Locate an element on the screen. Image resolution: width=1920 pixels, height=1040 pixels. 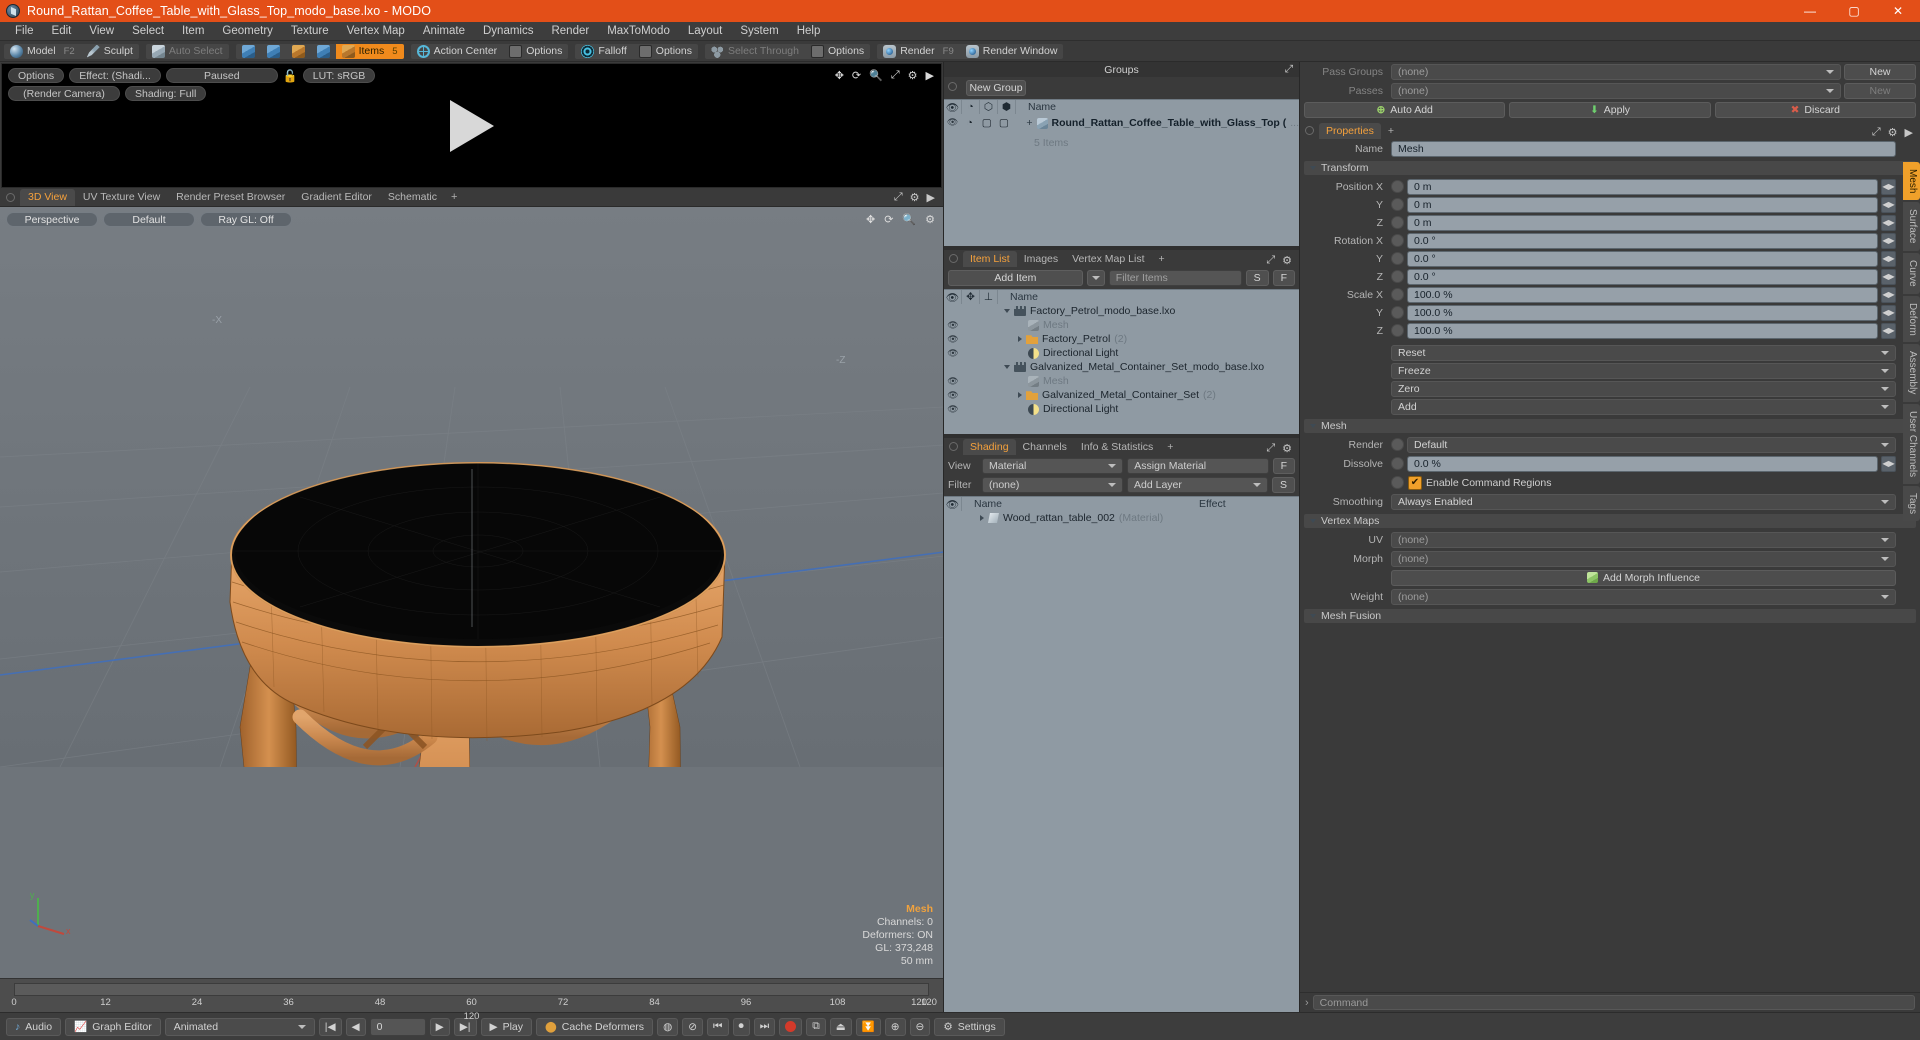
tab-gradient-editor: Gradient Editor is located at coordinates (336, 197).